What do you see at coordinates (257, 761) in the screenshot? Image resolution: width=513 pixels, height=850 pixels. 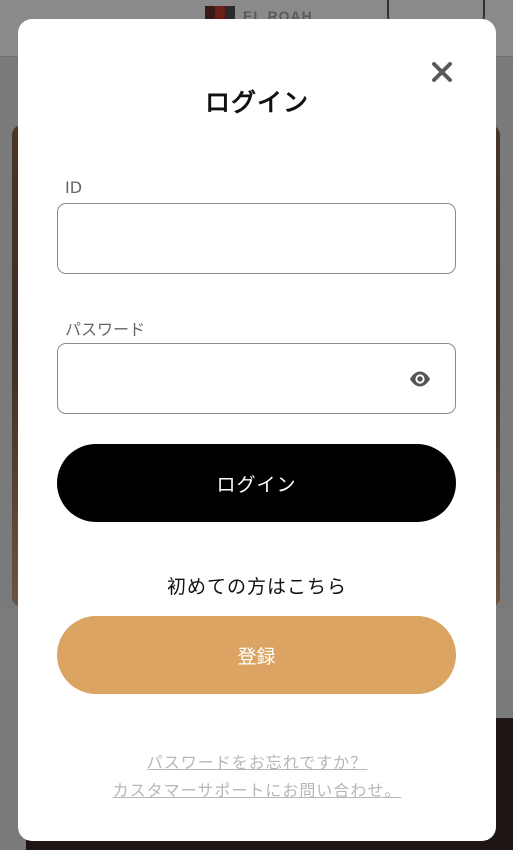 I see `forgot-password-link: パスワードをお忘れですか？` at bounding box center [257, 761].